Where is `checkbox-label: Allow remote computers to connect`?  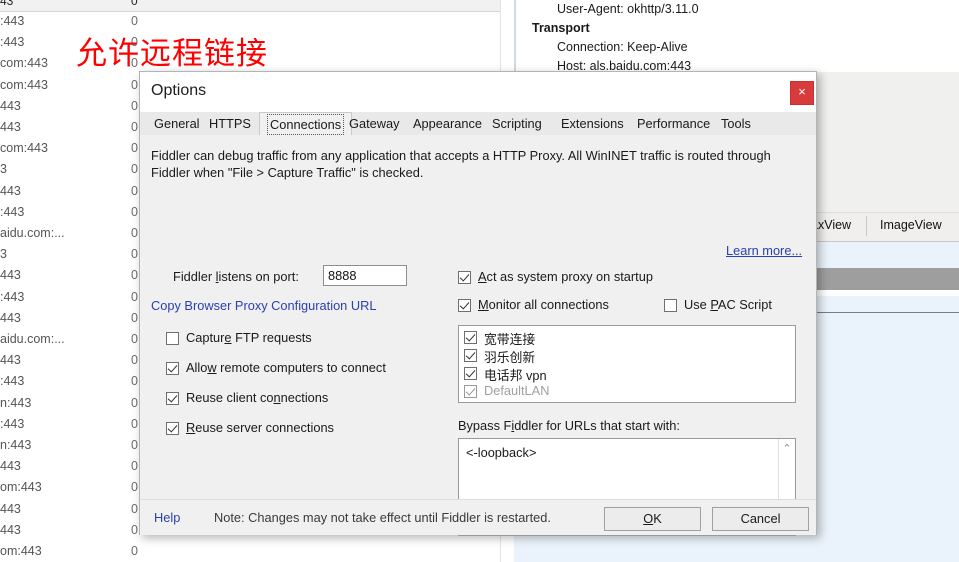 checkbox-label: Allow remote computers to connect is located at coordinates (286, 367).